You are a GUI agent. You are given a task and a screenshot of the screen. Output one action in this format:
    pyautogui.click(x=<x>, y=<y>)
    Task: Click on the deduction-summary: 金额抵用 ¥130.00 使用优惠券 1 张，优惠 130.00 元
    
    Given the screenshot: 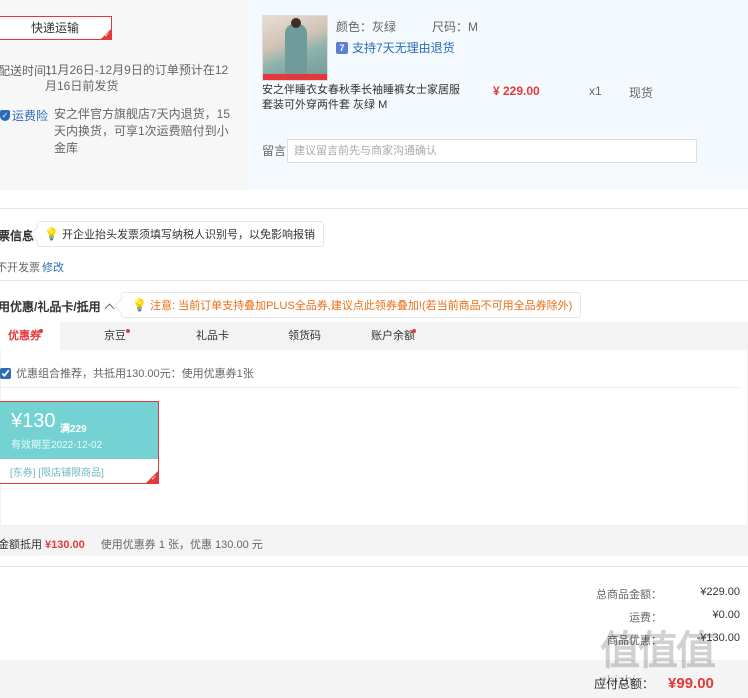 What is the action you would take?
    pyautogui.click(x=131, y=544)
    